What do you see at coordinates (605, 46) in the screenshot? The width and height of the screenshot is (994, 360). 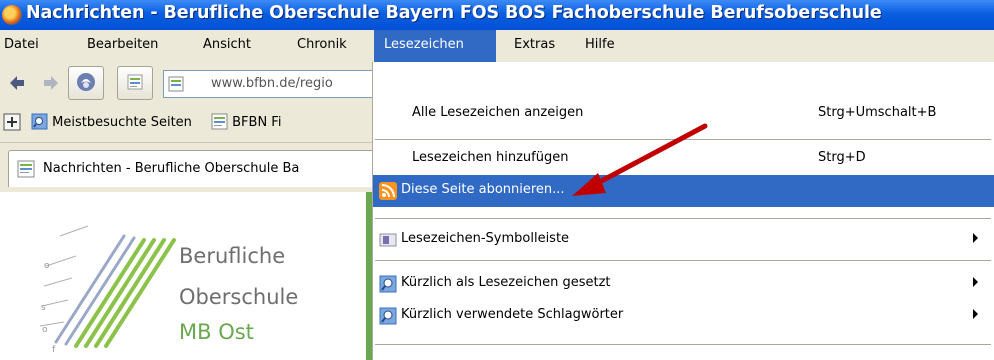 I see `menu-hilfe: Hilfe` at bounding box center [605, 46].